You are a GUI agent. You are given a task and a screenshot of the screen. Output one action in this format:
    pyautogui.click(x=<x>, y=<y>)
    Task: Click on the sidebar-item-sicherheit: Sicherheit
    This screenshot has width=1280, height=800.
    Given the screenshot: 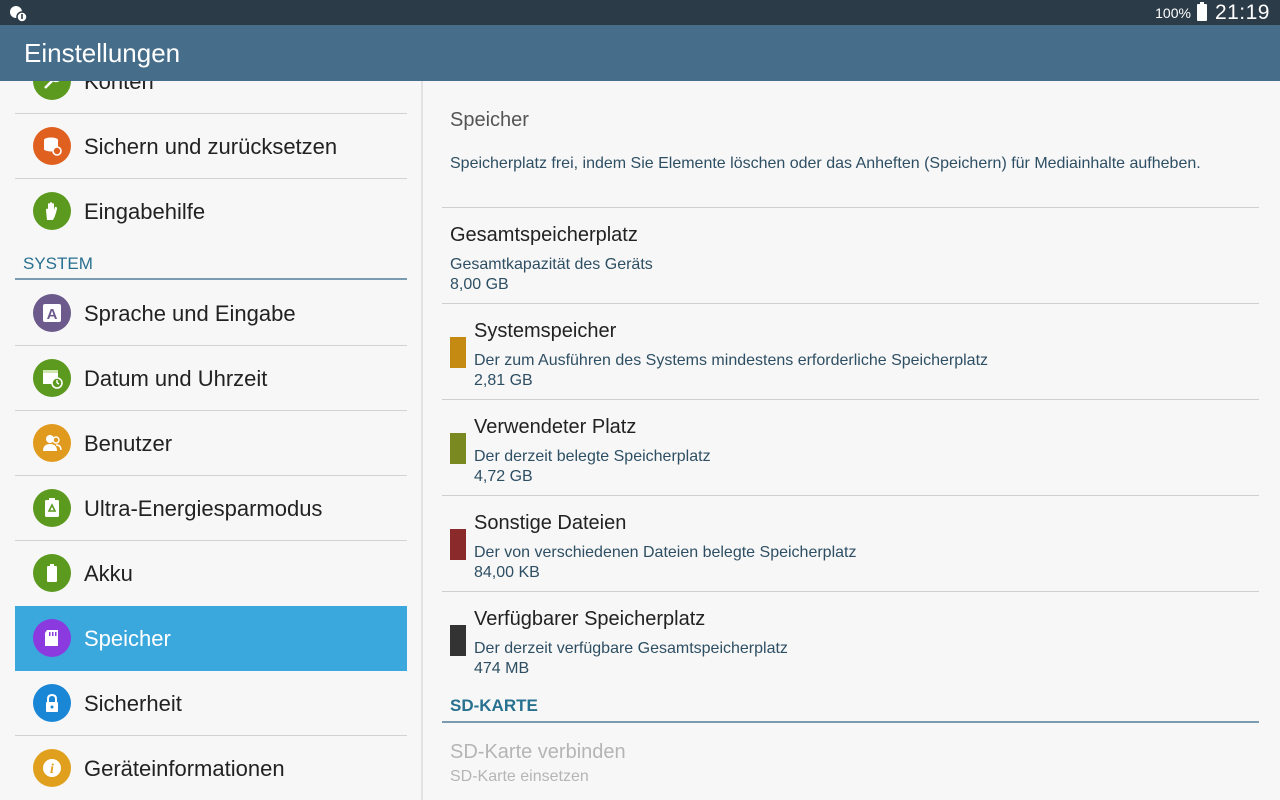 What is the action you would take?
    pyautogui.click(x=211, y=703)
    